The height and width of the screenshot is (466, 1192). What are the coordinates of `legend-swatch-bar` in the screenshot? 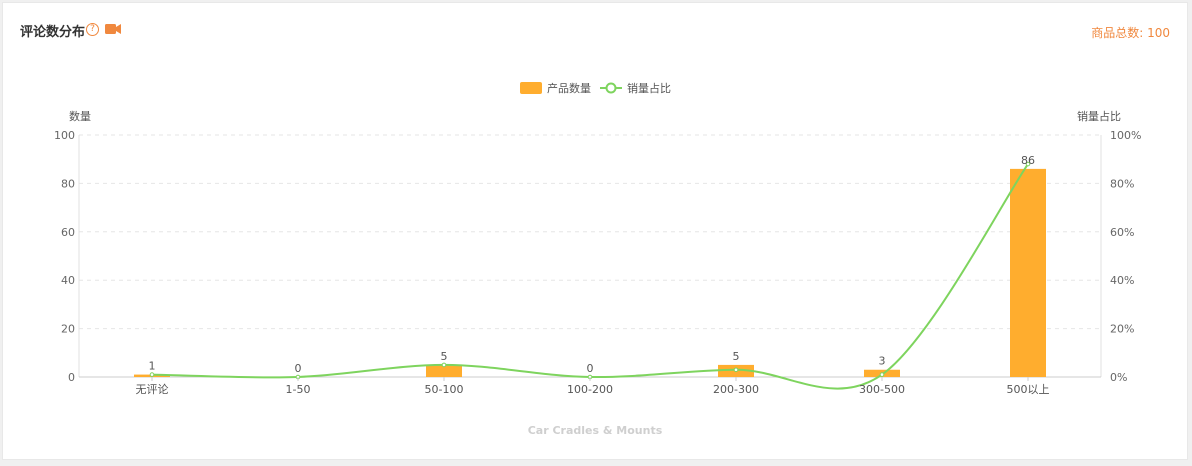 It's located at (531, 88).